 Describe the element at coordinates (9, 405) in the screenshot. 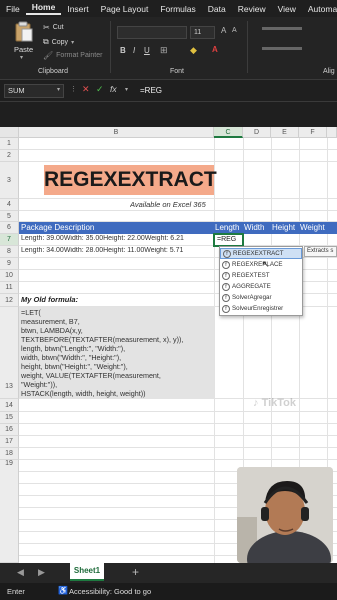

I see `row-header: 14` at that location.